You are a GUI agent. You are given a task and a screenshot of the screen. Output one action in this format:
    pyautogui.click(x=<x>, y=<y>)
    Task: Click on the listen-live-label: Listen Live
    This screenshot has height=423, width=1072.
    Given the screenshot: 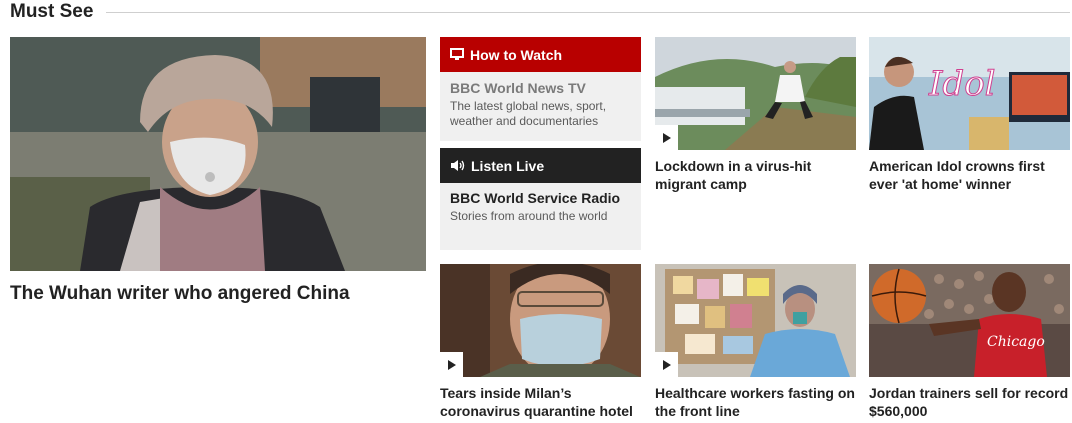 What is the action you would take?
    pyautogui.click(x=508, y=165)
    